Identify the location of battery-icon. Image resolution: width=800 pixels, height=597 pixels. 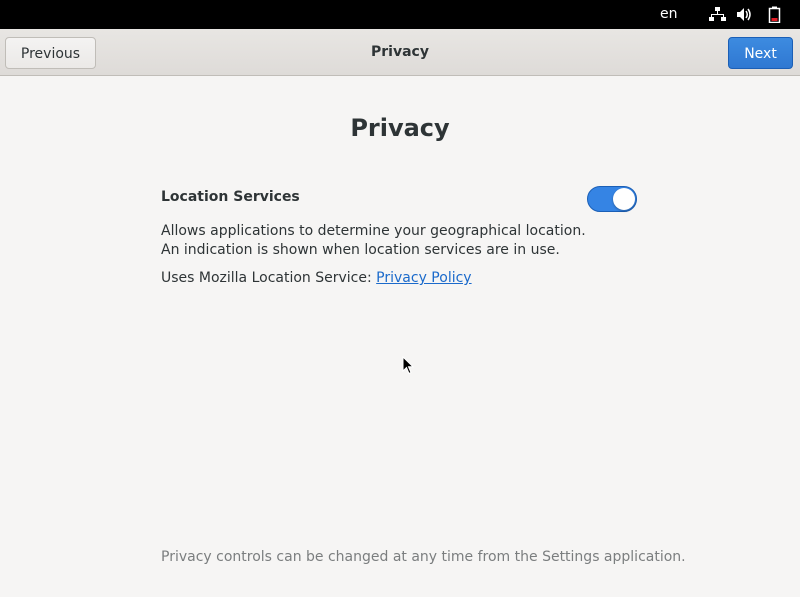
(774, 14).